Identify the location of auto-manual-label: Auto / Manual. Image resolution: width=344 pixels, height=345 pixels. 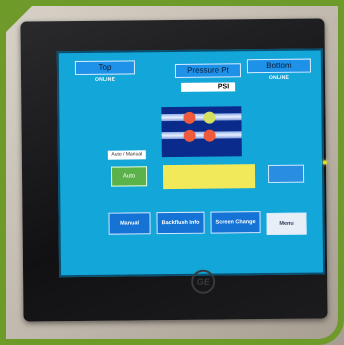
(126, 155).